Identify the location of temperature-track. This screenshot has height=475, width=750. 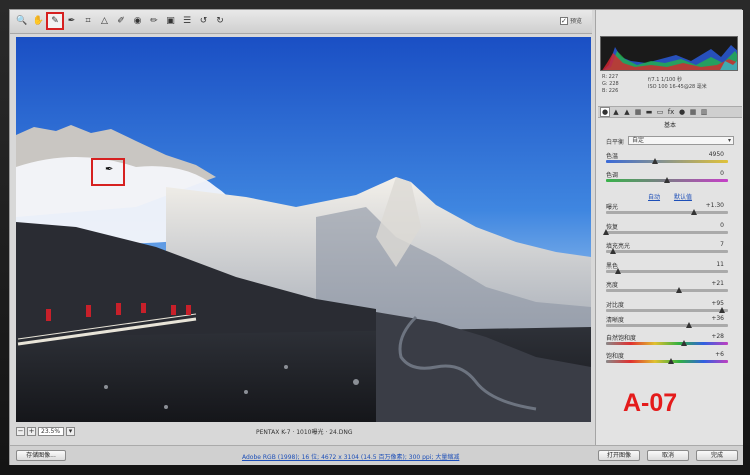
(667, 161).